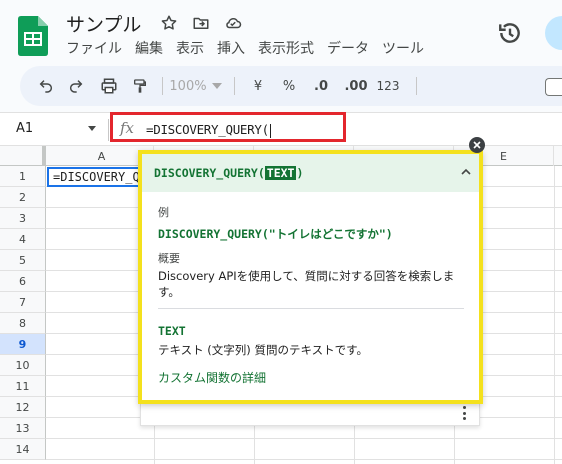  I want to click on sheets-logo-icon, so click(33, 36).